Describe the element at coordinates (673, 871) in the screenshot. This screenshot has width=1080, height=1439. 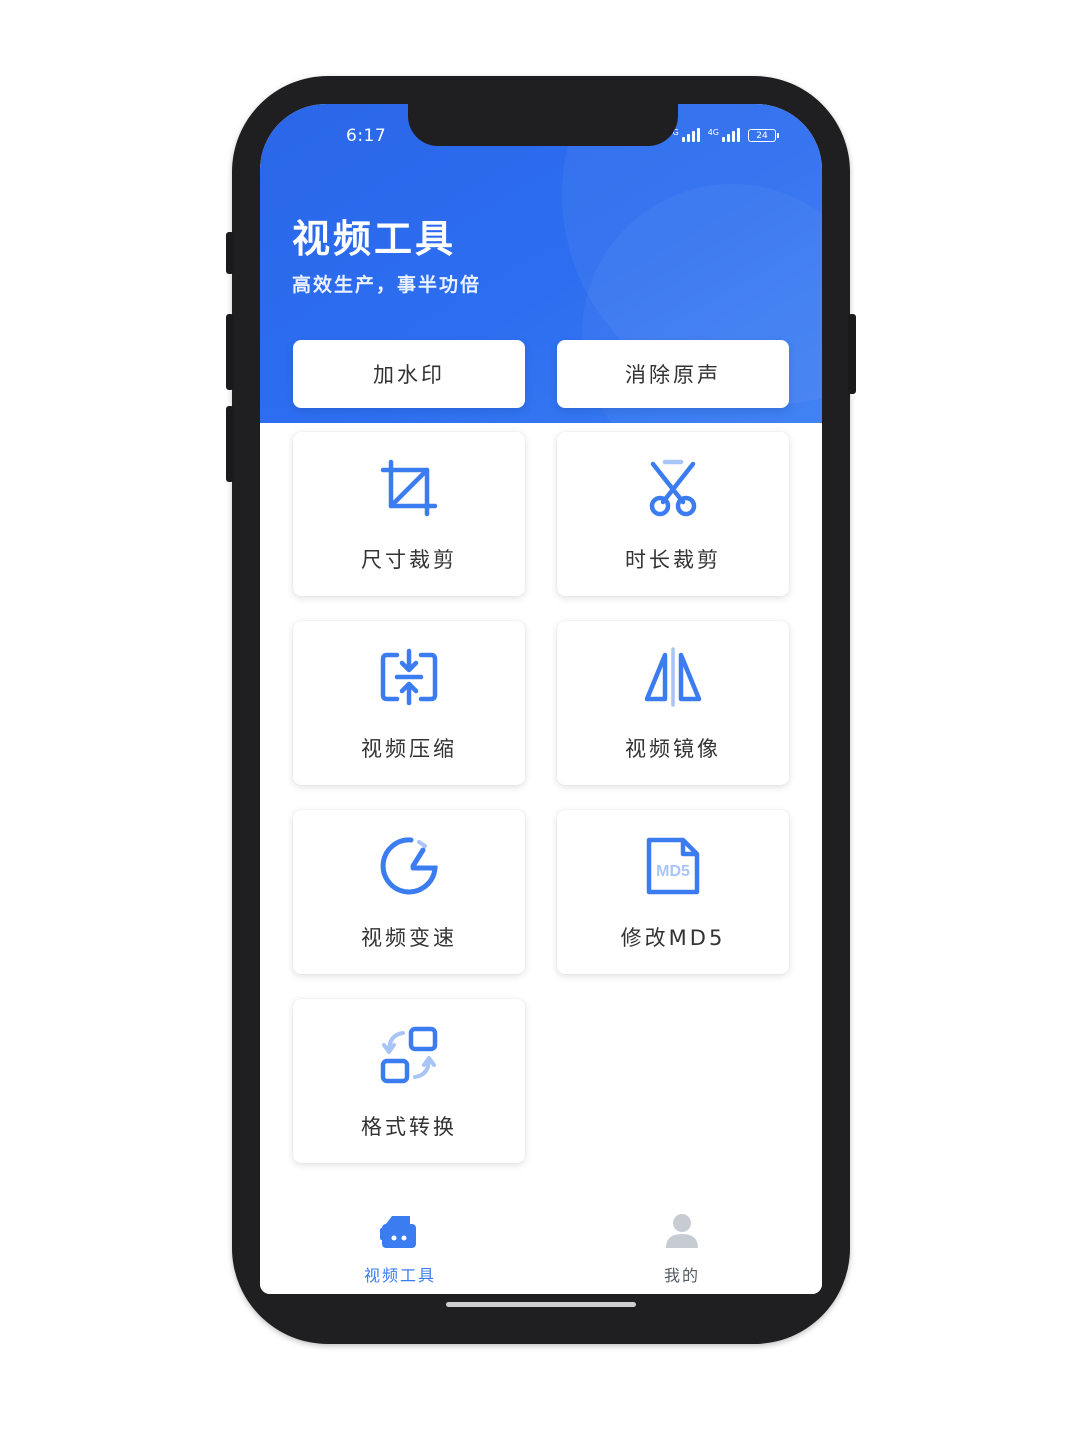
I see `md5-icon-text: MD5` at that location.